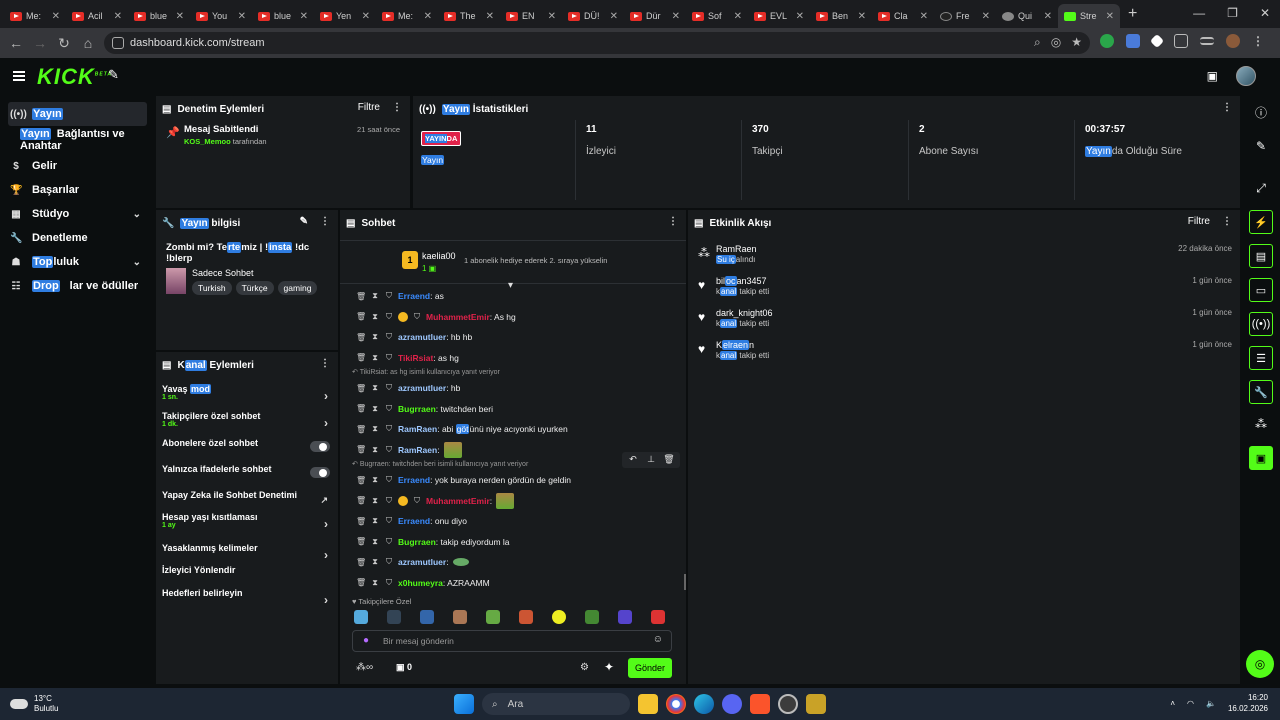 Image resolution: width=1280 pixels, height=720 pixels. I want to click on browser-tab: Dür ✕, so click(655, 16).